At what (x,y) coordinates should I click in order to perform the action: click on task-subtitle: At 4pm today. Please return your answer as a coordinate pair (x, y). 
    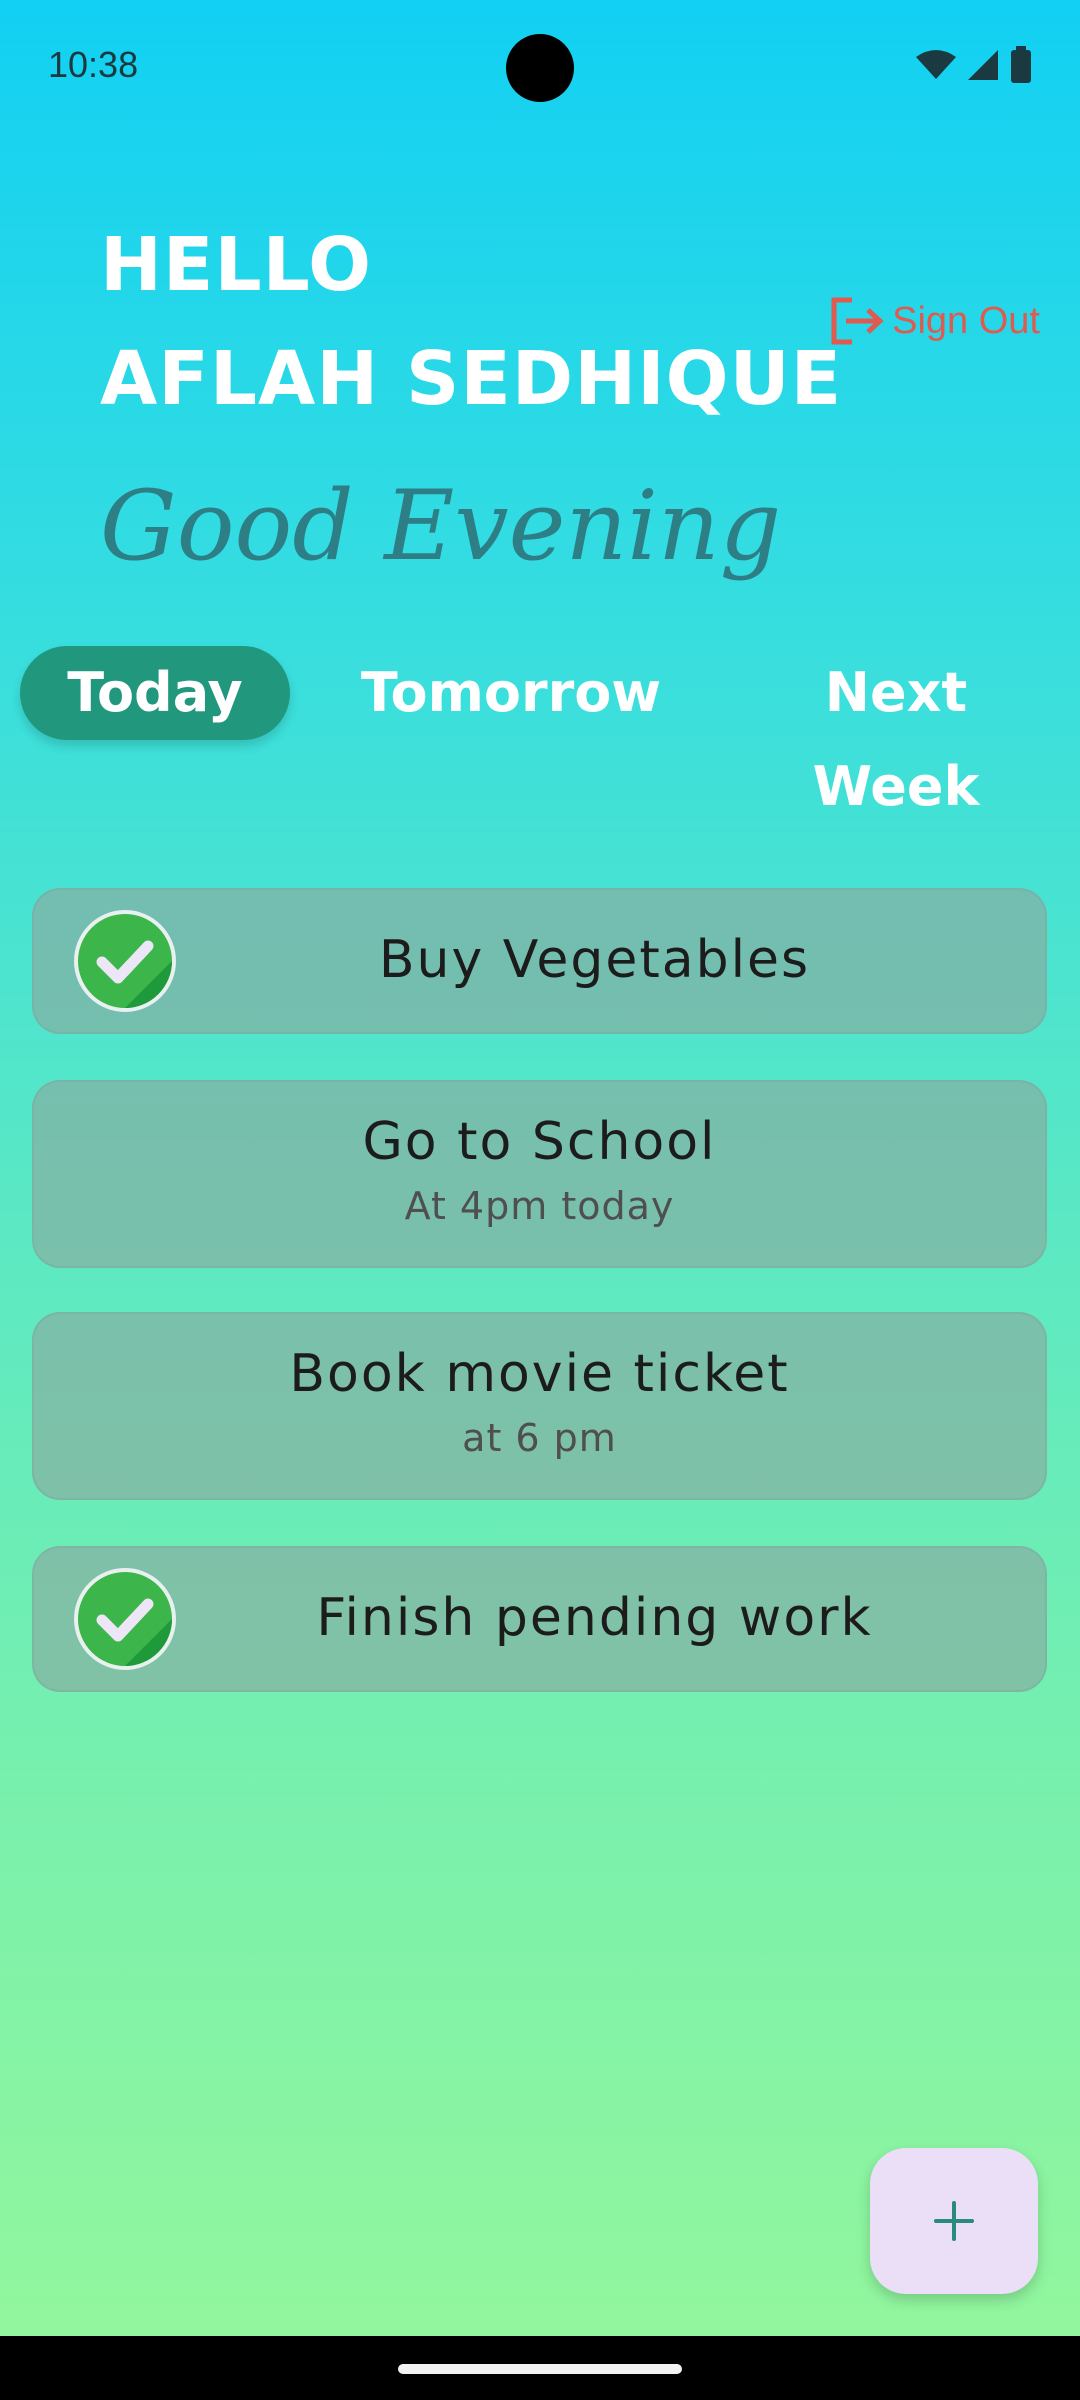
    Looking at the image, I should click on (539, 1206).